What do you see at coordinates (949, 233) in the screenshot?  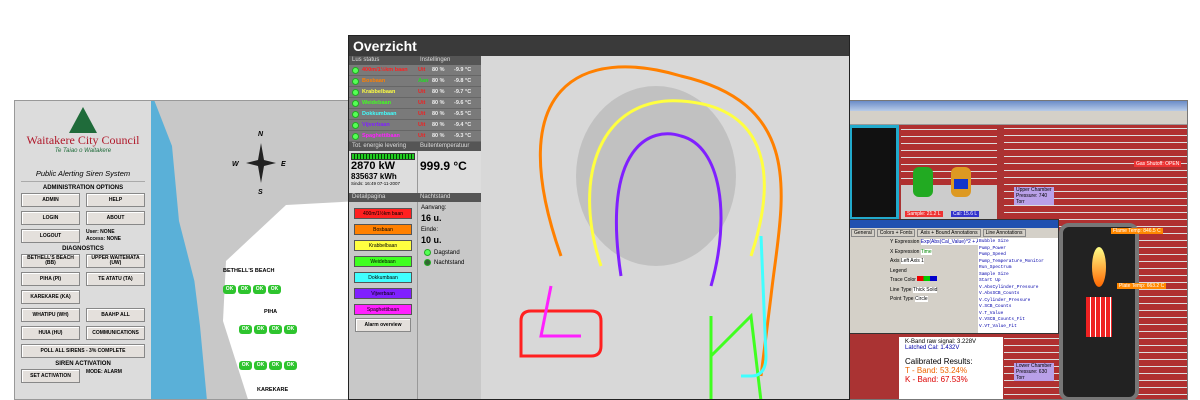 I see `tab-axis-annotations: Axis + Bound Annotations` at bounding box center [949, 233].